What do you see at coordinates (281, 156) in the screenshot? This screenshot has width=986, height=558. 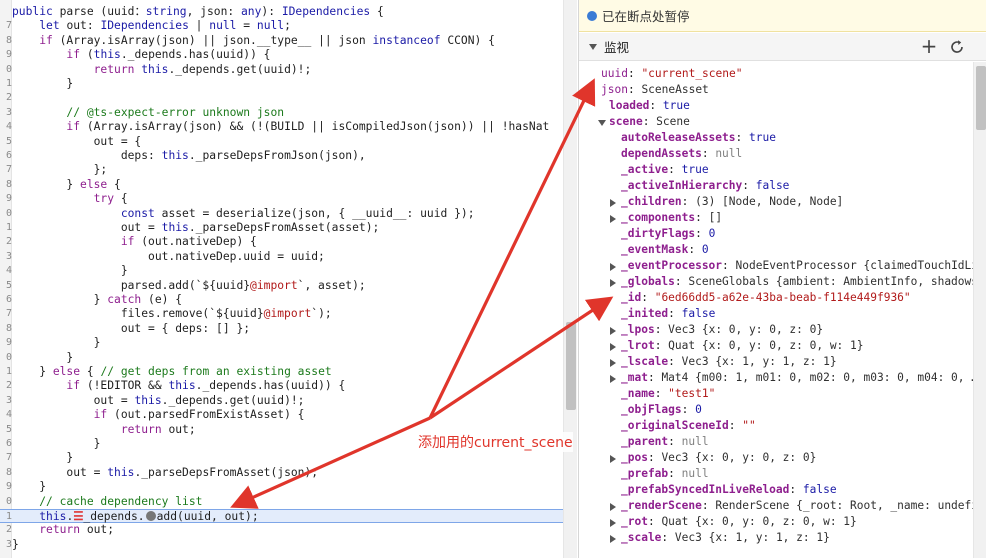 I see `code-line: 6 deps: this._parseDepsFromJson(json),` at bounding box center [281, 156].